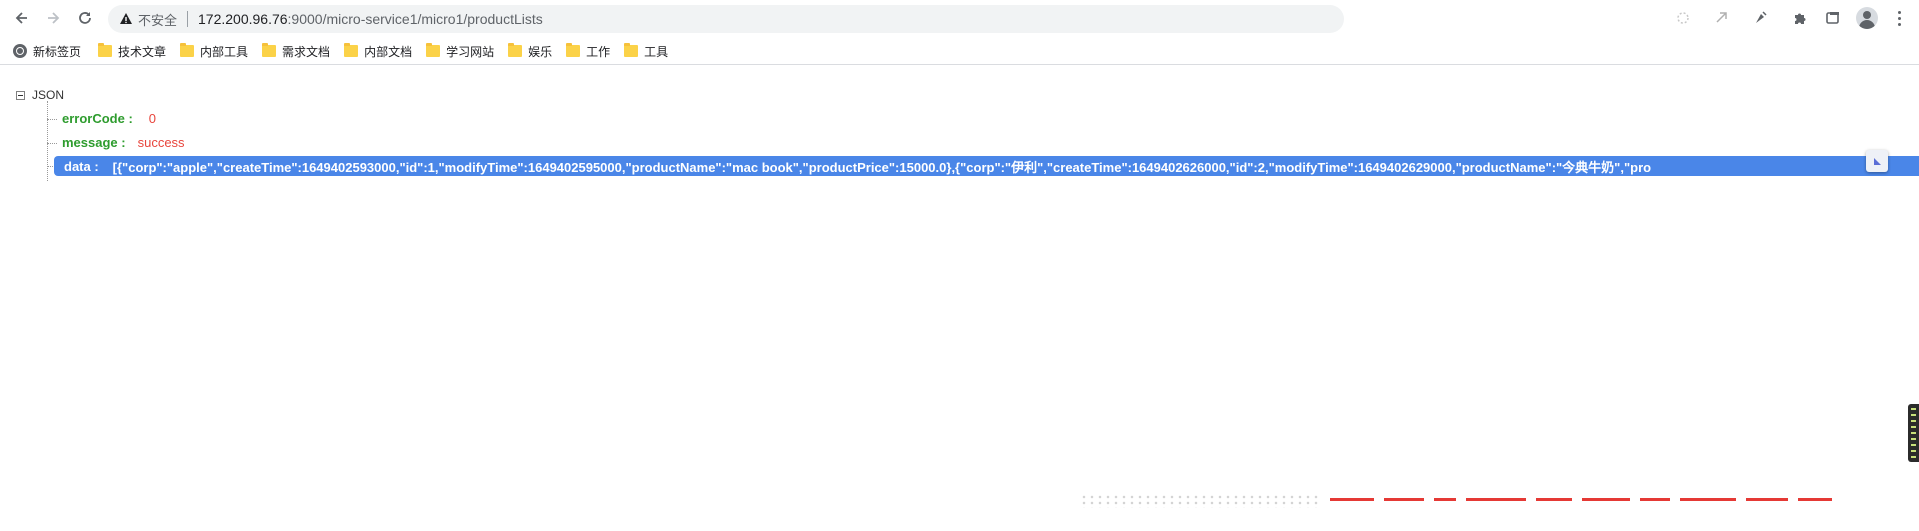  What do you see at coordinates (53, 18) in the screenshot?
I see `forward-icon` at bounding box center [53, 18].